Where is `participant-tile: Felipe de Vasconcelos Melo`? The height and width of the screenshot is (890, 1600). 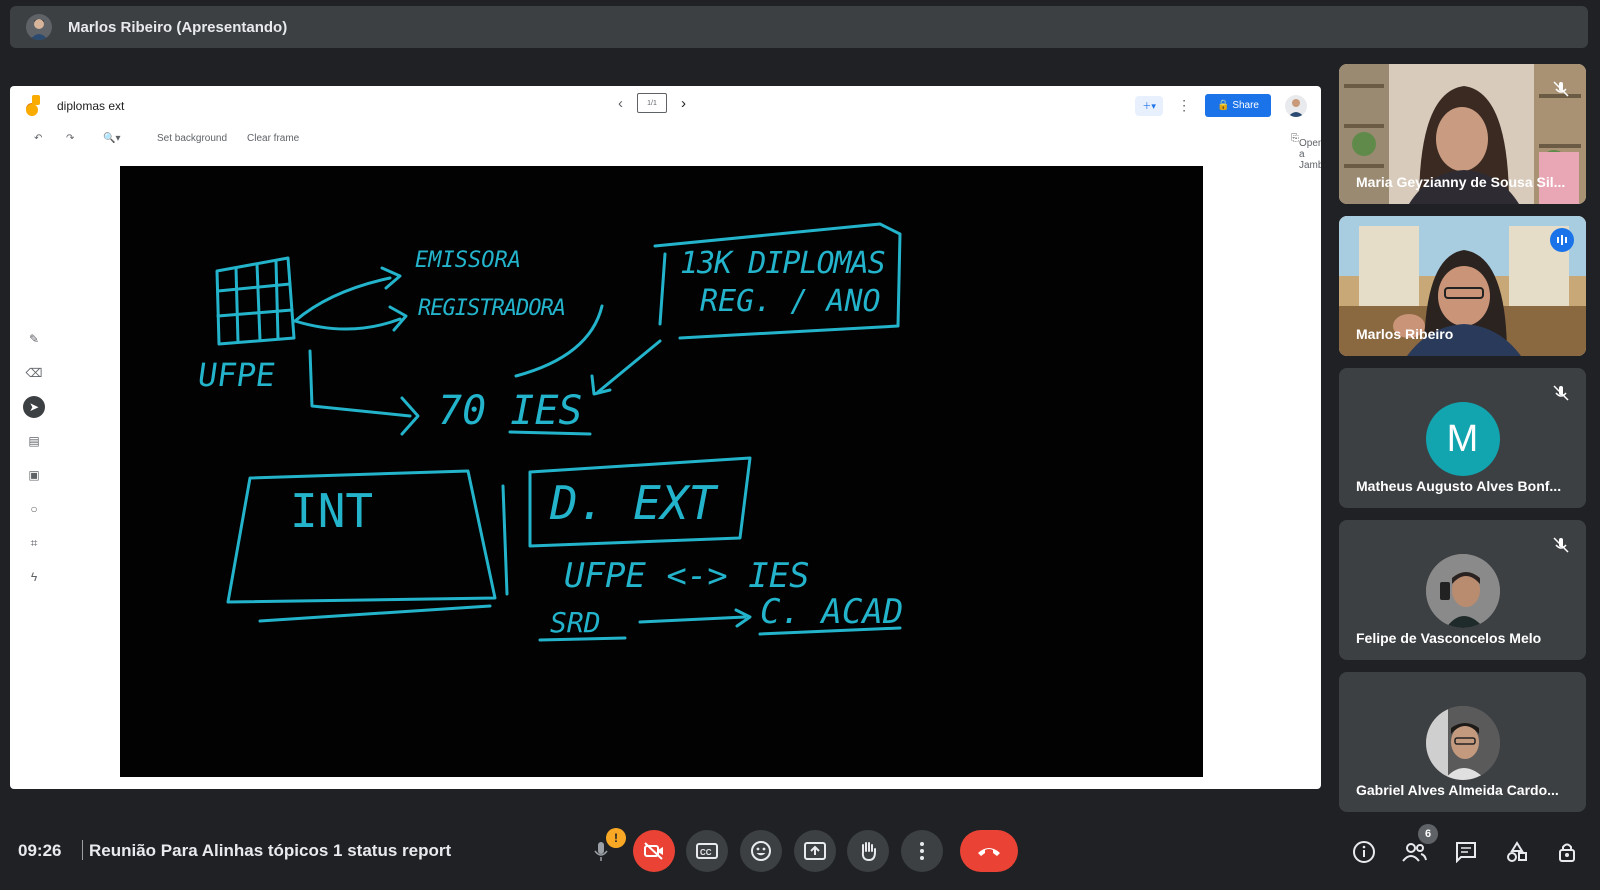
participant-tile: Felipe de Vasconcelos Melo is located at coordinates (1462, 590).